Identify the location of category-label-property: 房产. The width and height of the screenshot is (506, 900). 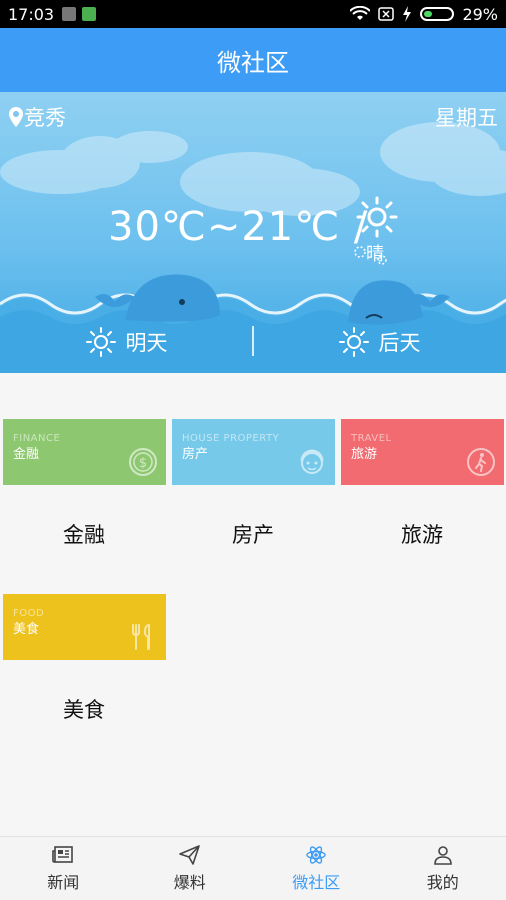
(253, 534).